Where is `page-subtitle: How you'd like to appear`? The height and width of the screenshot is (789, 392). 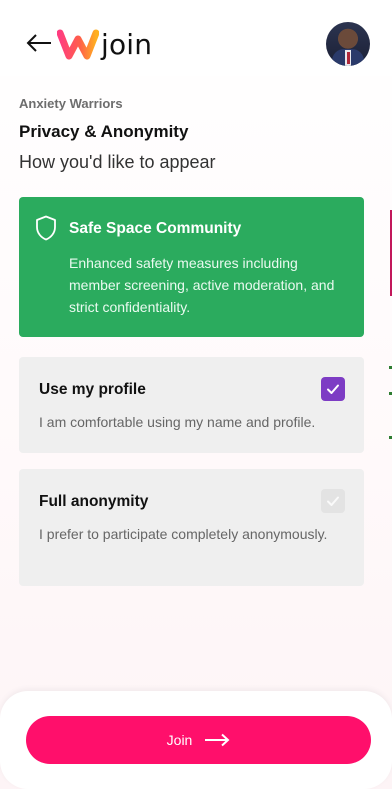
page-subtitle: How you'd like to appear is located at coordinates (117, 162).